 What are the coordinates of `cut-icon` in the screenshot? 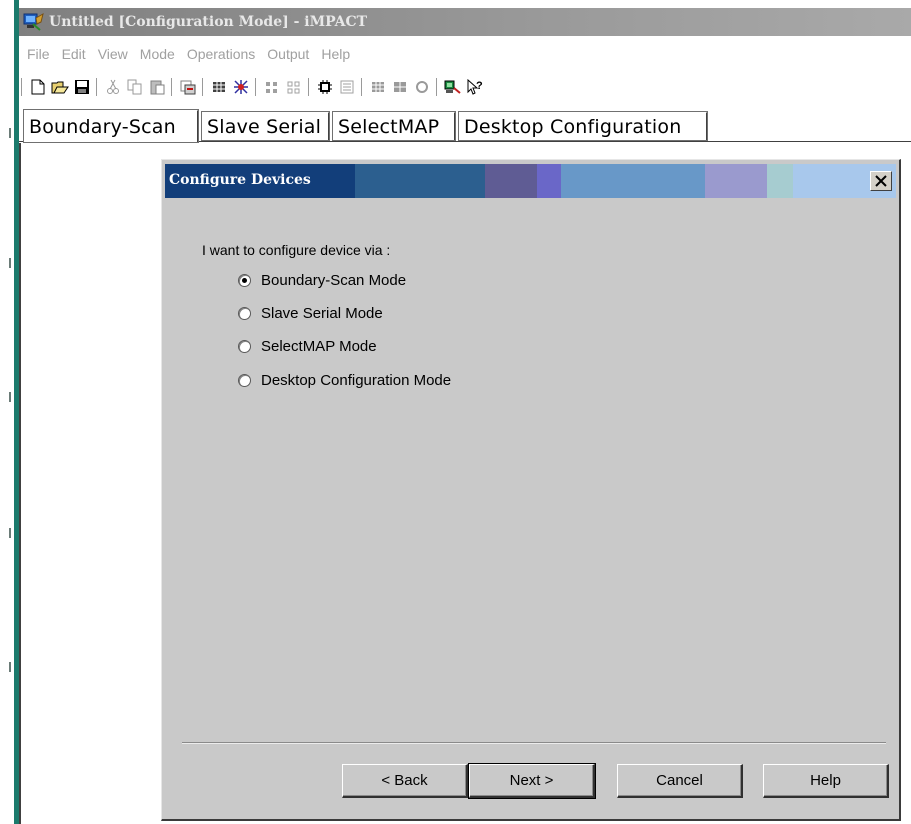 It's located at (113, 87).